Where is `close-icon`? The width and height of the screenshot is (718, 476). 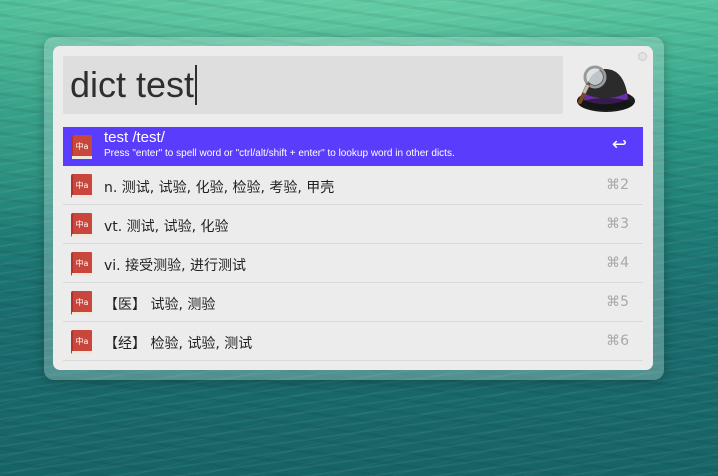
close-icon is located at coordinates (642, 56).